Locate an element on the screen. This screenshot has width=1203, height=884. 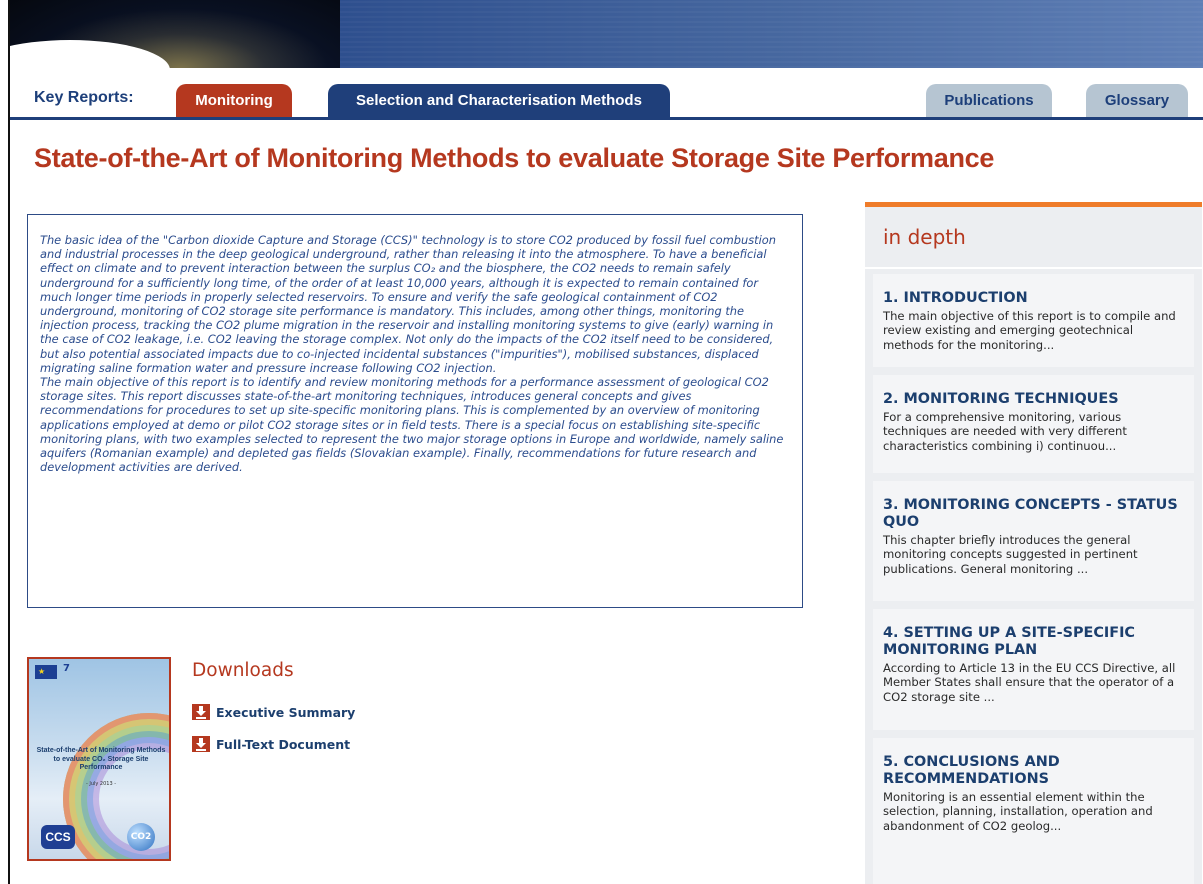
tab-monitoring: Monitoring is located at coordinates (234, 100).